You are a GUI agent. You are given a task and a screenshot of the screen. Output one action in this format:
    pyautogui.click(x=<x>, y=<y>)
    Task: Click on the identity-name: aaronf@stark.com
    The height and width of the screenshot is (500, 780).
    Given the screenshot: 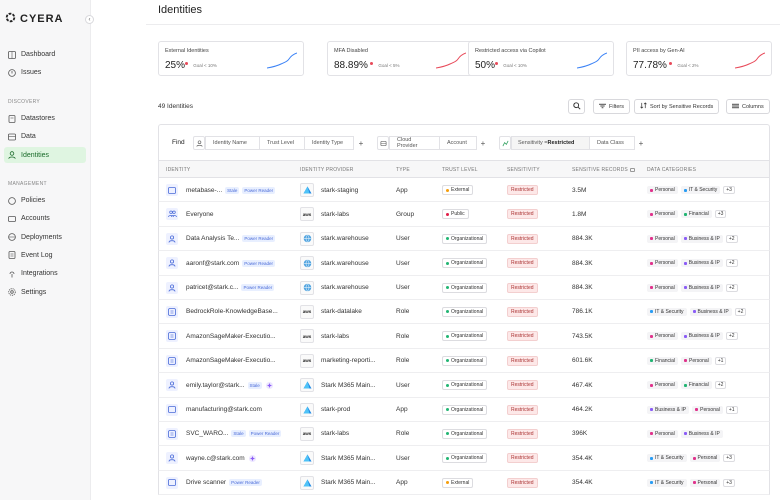 What is the action you would take?
    pyautogui.click(x=212, y=263)
    